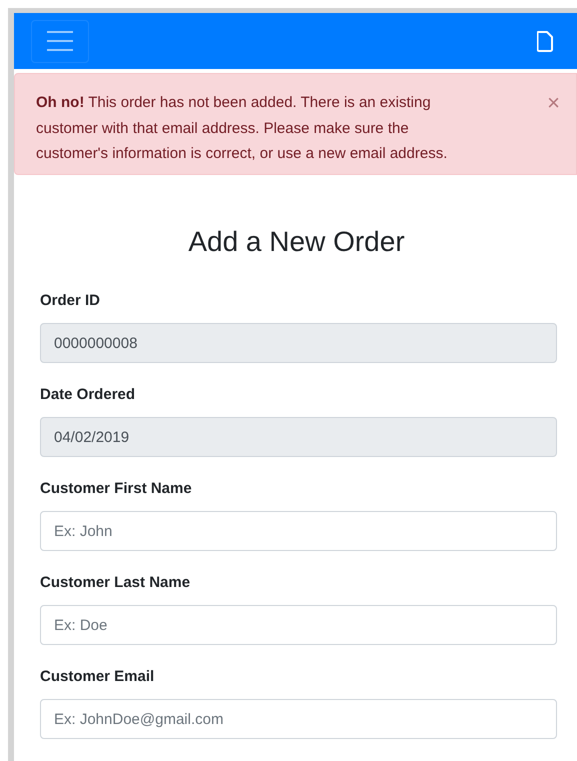 This screenshot has height=761, width=577. Describe the element at coordinates (71, 301) in the screenshot. I see `field-label: Order ID` at that location.